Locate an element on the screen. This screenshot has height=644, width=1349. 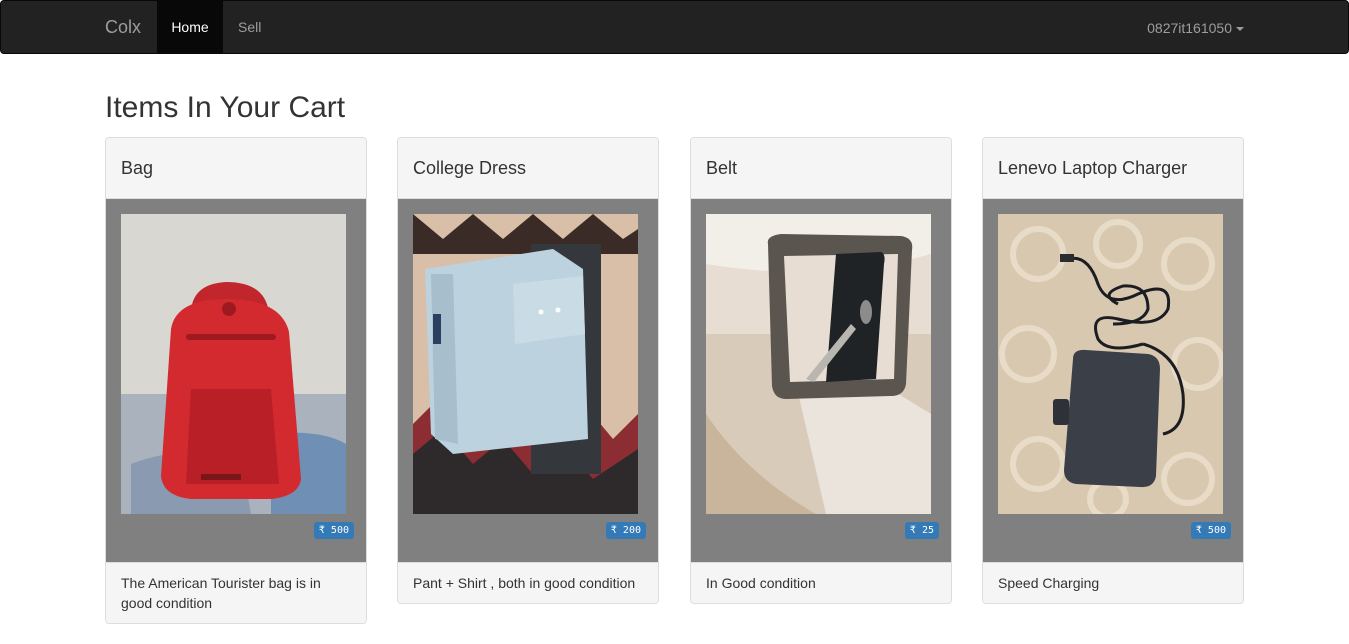
item-description: In Good condition is located at coordinates (821, 582).